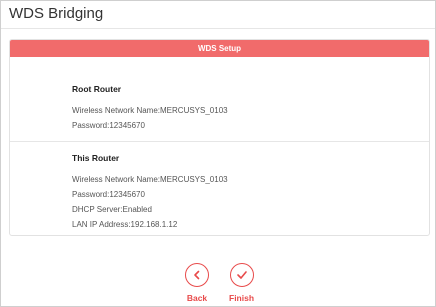 The width and height of the screenshot is (436, 307). Describe the element at coordinates (219, 48) in the screenshot. I see `panel-header: WDS Setup` at that location.